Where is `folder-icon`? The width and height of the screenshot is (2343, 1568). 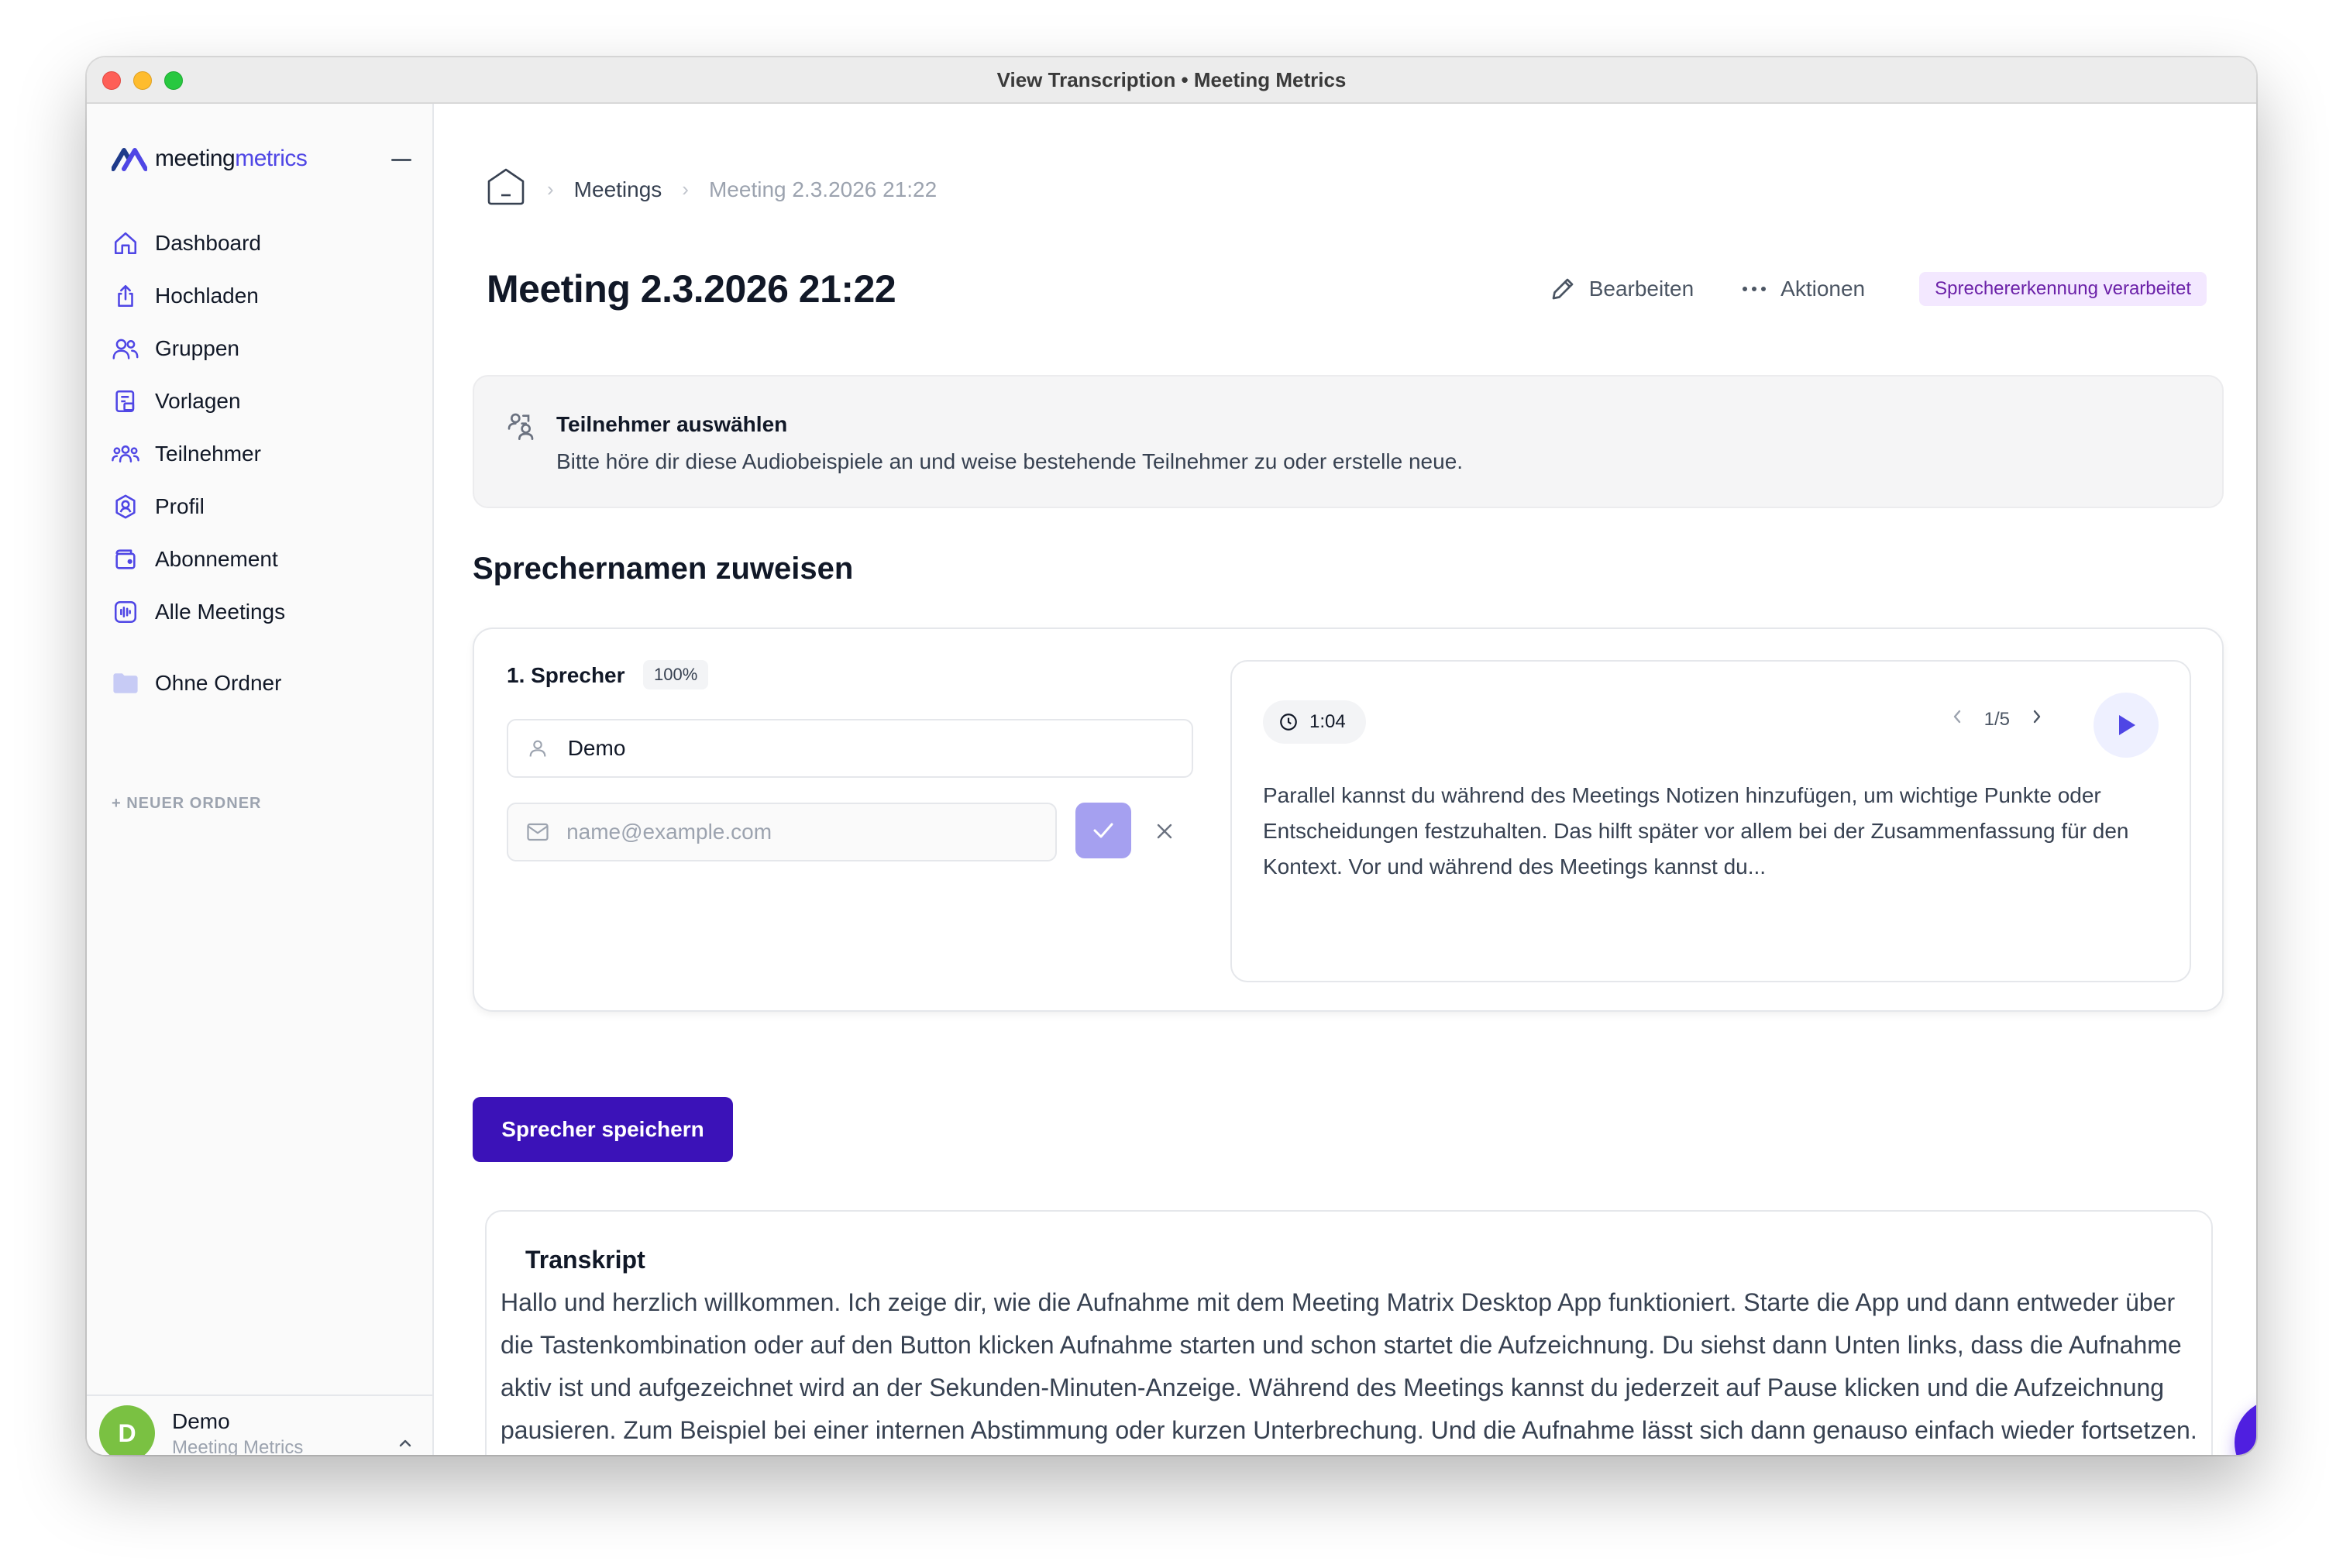
folder-icon is located at coordinates (125, 683).